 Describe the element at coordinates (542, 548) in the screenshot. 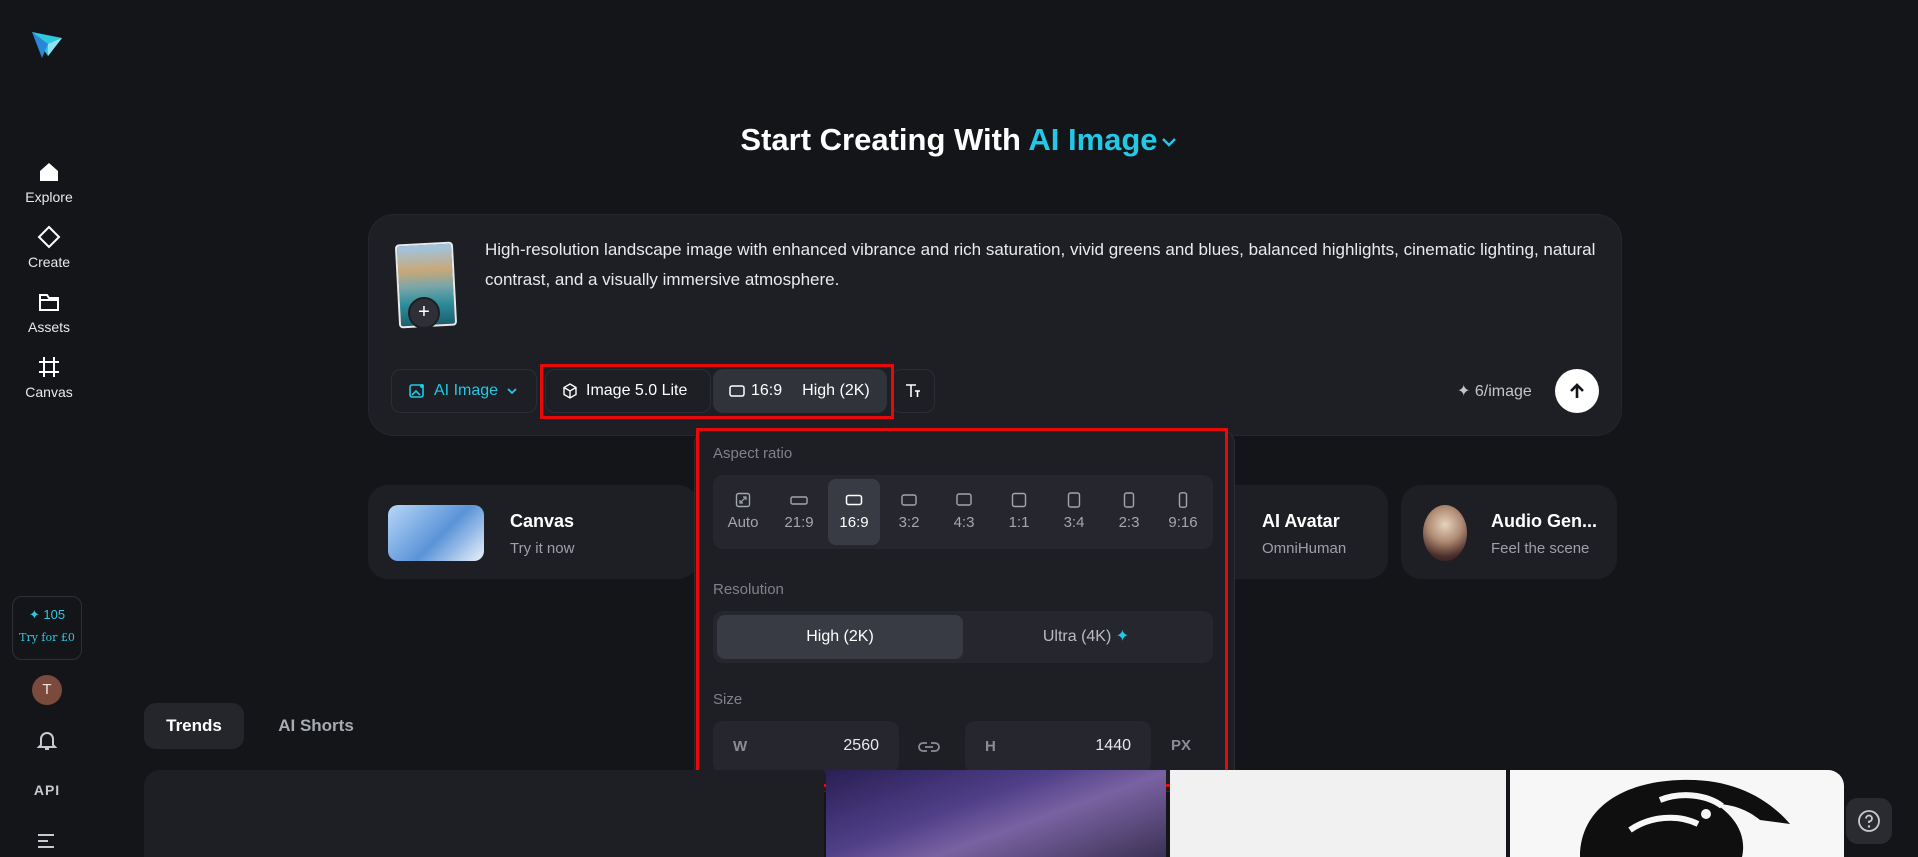

I see `feature-canvas-subtitle: Try it now` at that location.